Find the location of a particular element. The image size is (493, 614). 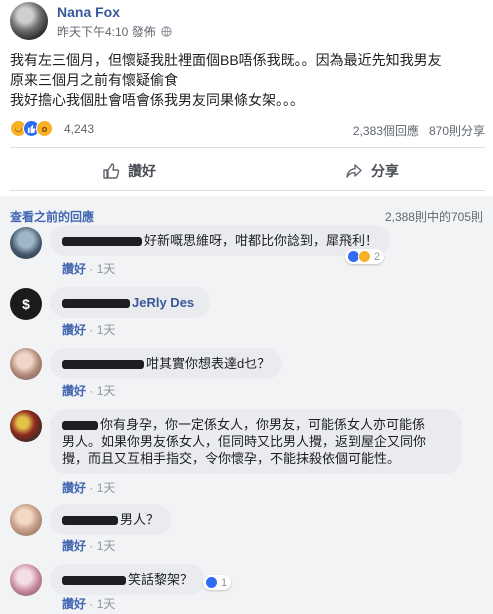

comment-reaction-count: 2 is located at coordinates (377, 256).